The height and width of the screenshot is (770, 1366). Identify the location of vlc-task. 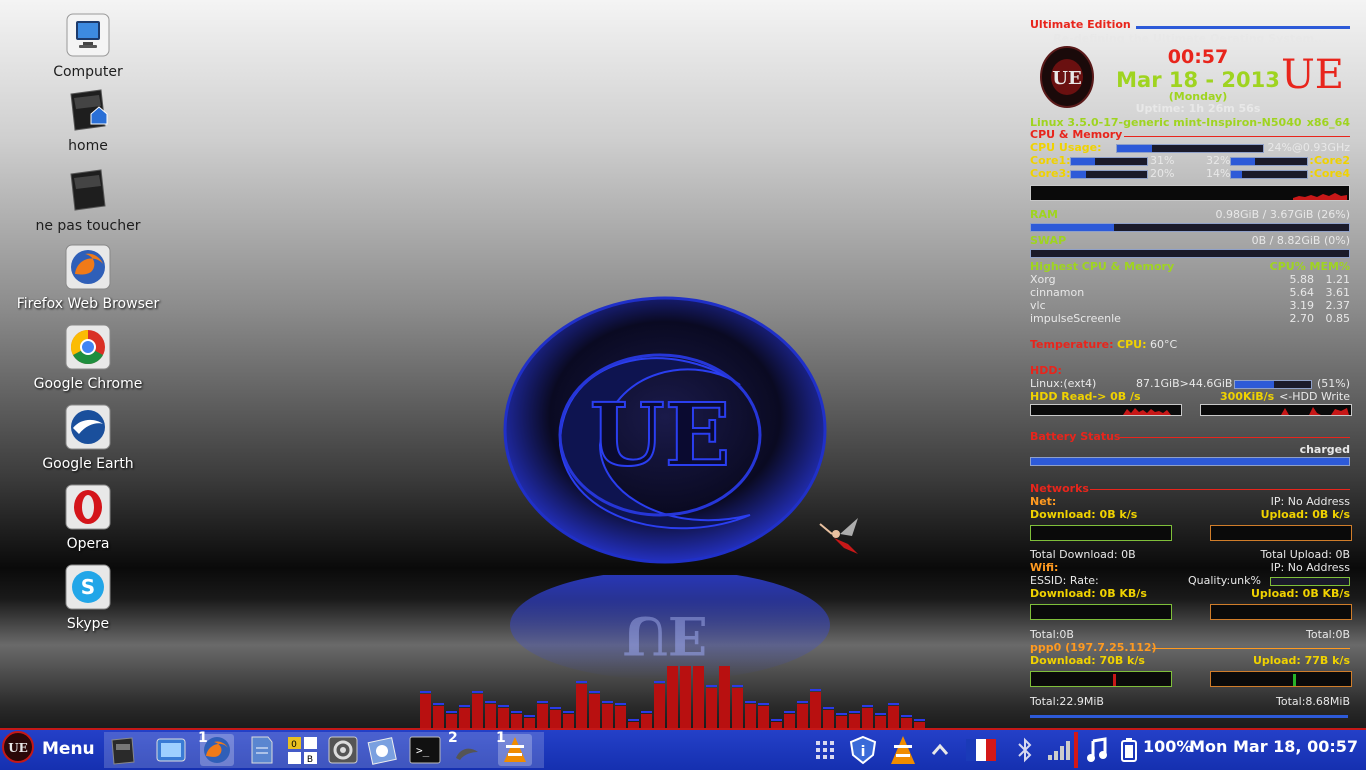
(515, 750).